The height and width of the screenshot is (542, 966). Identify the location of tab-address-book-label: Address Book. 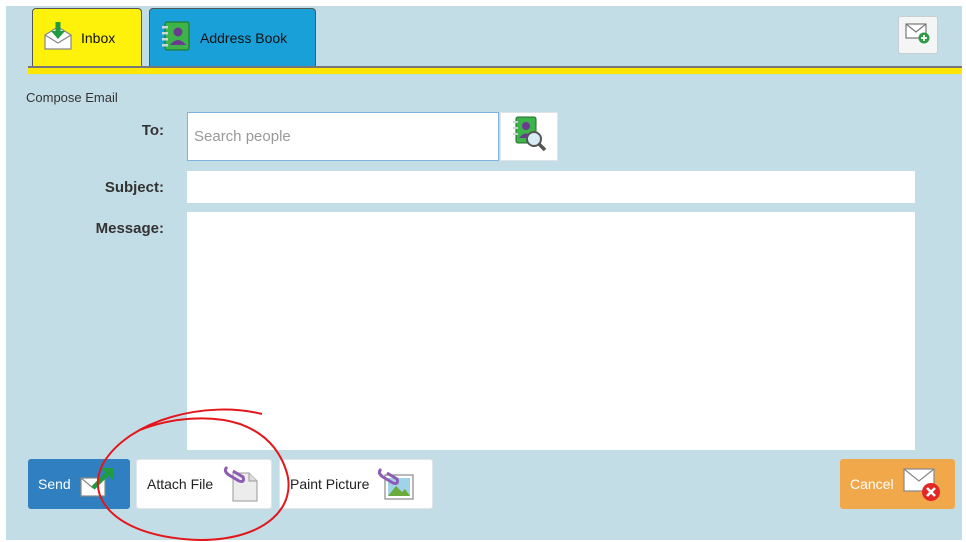
(244, 37).